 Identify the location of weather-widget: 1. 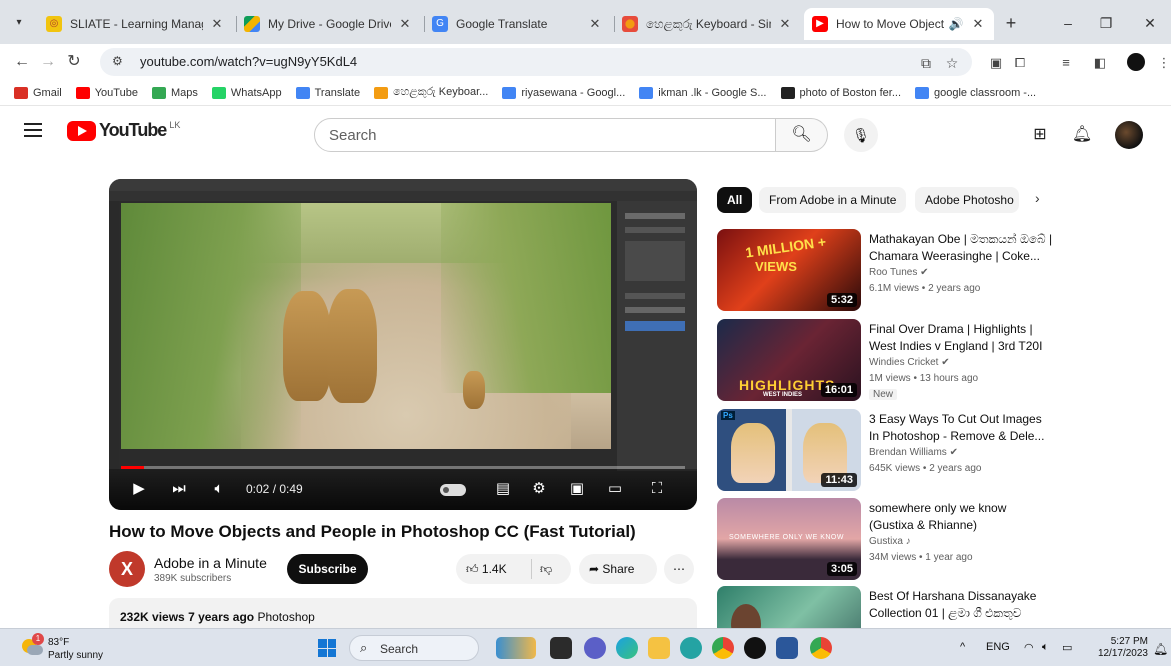
(33, 645).